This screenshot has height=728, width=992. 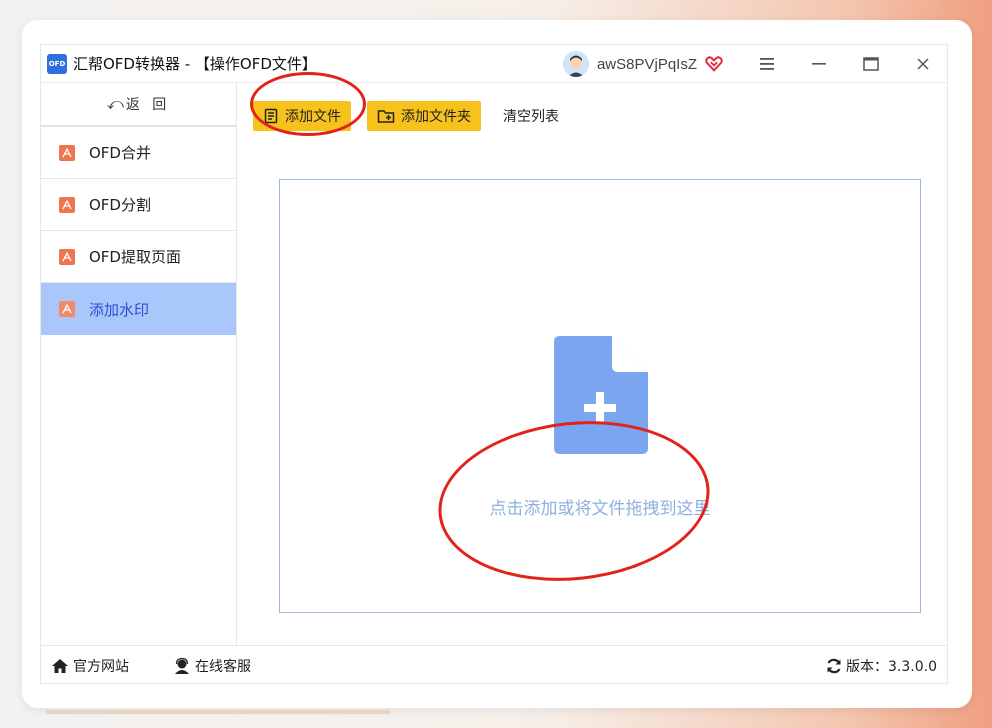 I want to click on sidebar-item-ofd-split: OFD分割, so click(x=138, y=205).